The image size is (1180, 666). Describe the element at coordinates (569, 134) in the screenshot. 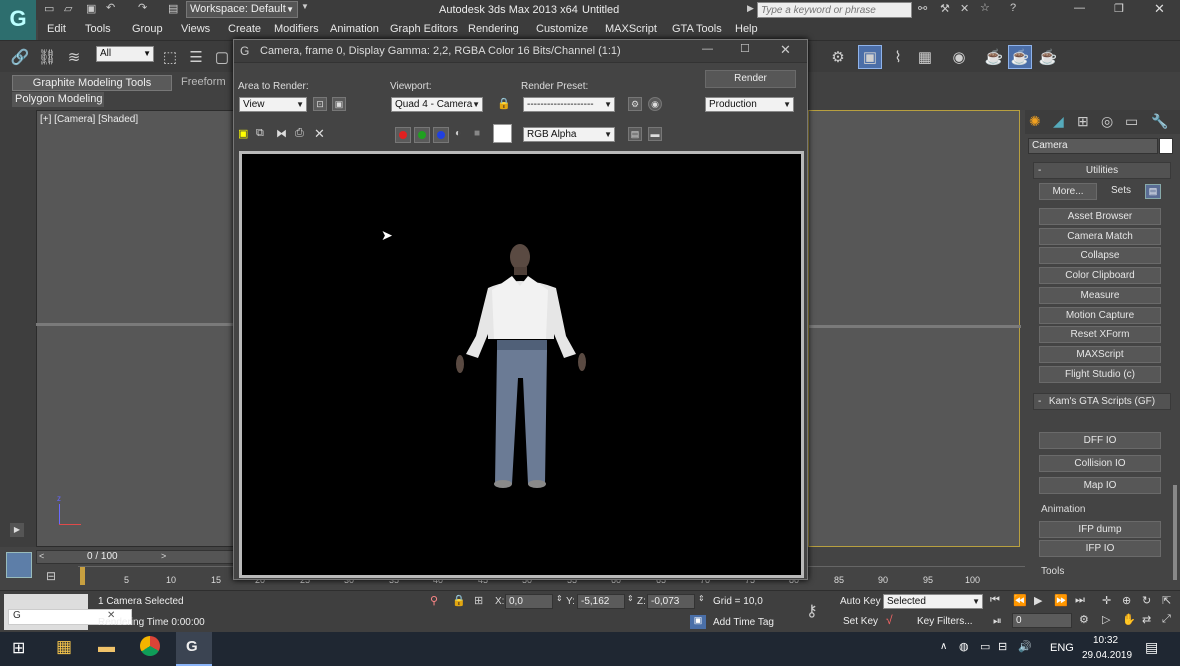

I see `channel-display-dropdown: RGB Alpha ▼` at that location.